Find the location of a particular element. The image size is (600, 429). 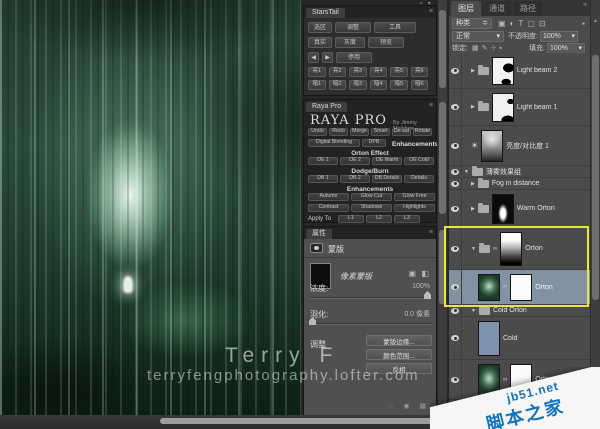

rayapro-nav-button: De-sat is located at coordinates (401, 132).